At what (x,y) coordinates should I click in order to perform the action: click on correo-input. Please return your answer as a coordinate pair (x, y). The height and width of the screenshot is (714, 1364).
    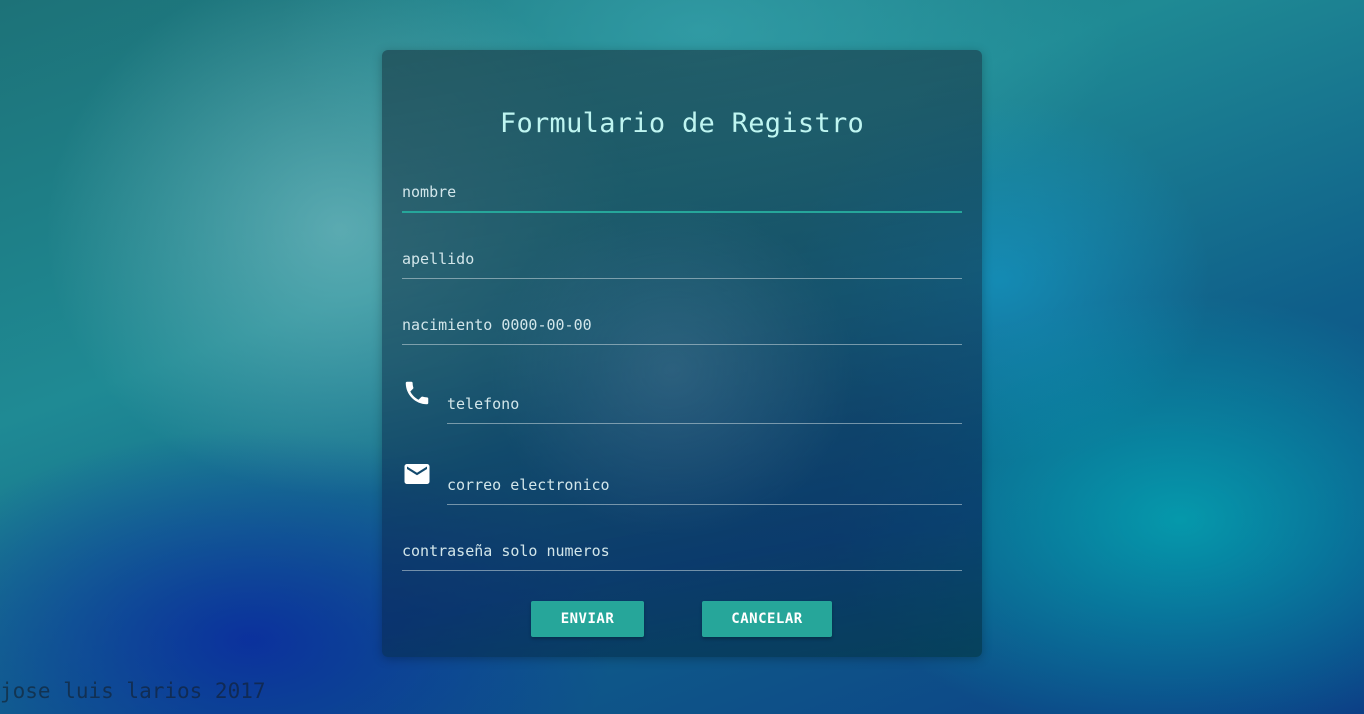
    Looking at the image, I should click on (704, 484).